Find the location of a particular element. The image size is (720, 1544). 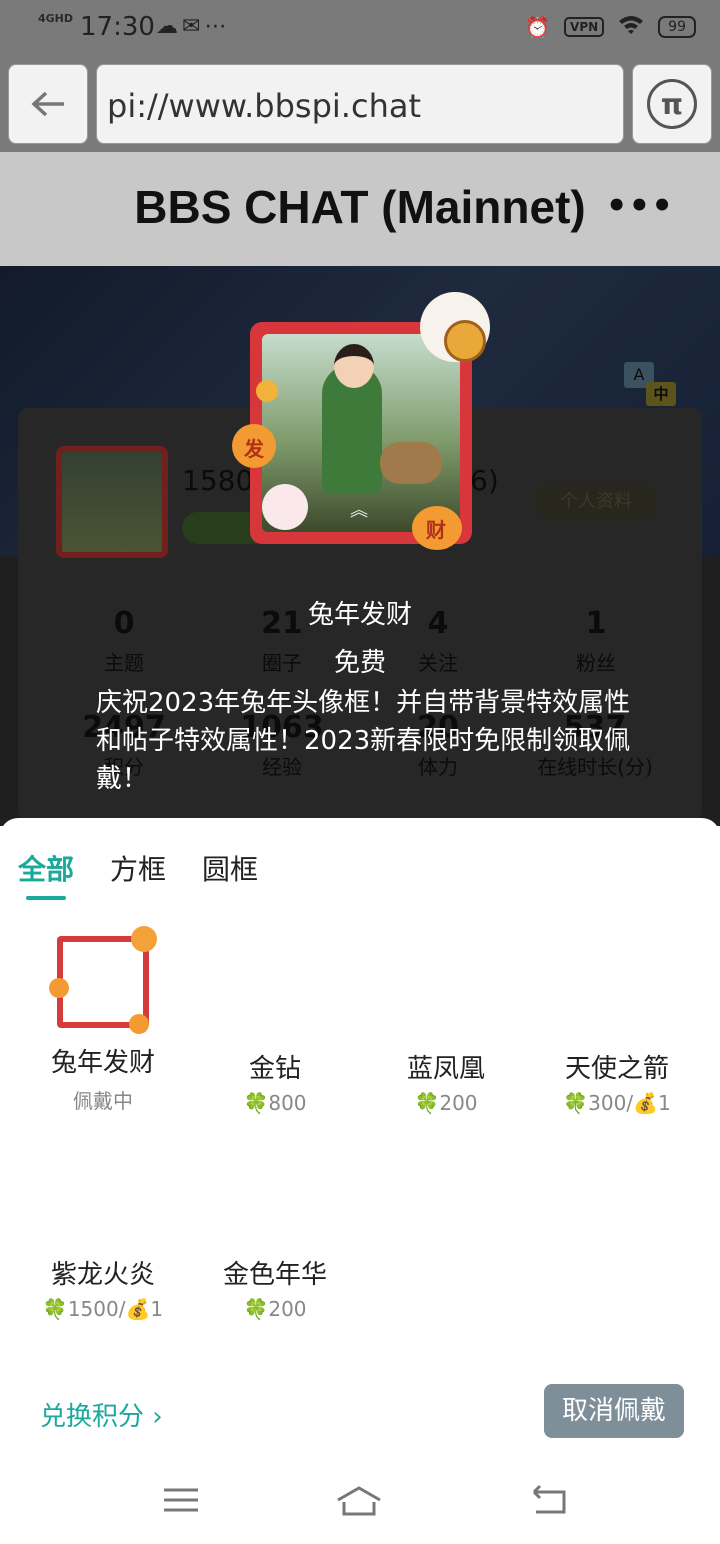

tab-round: 圆框 is located at coordinates (230, 868).